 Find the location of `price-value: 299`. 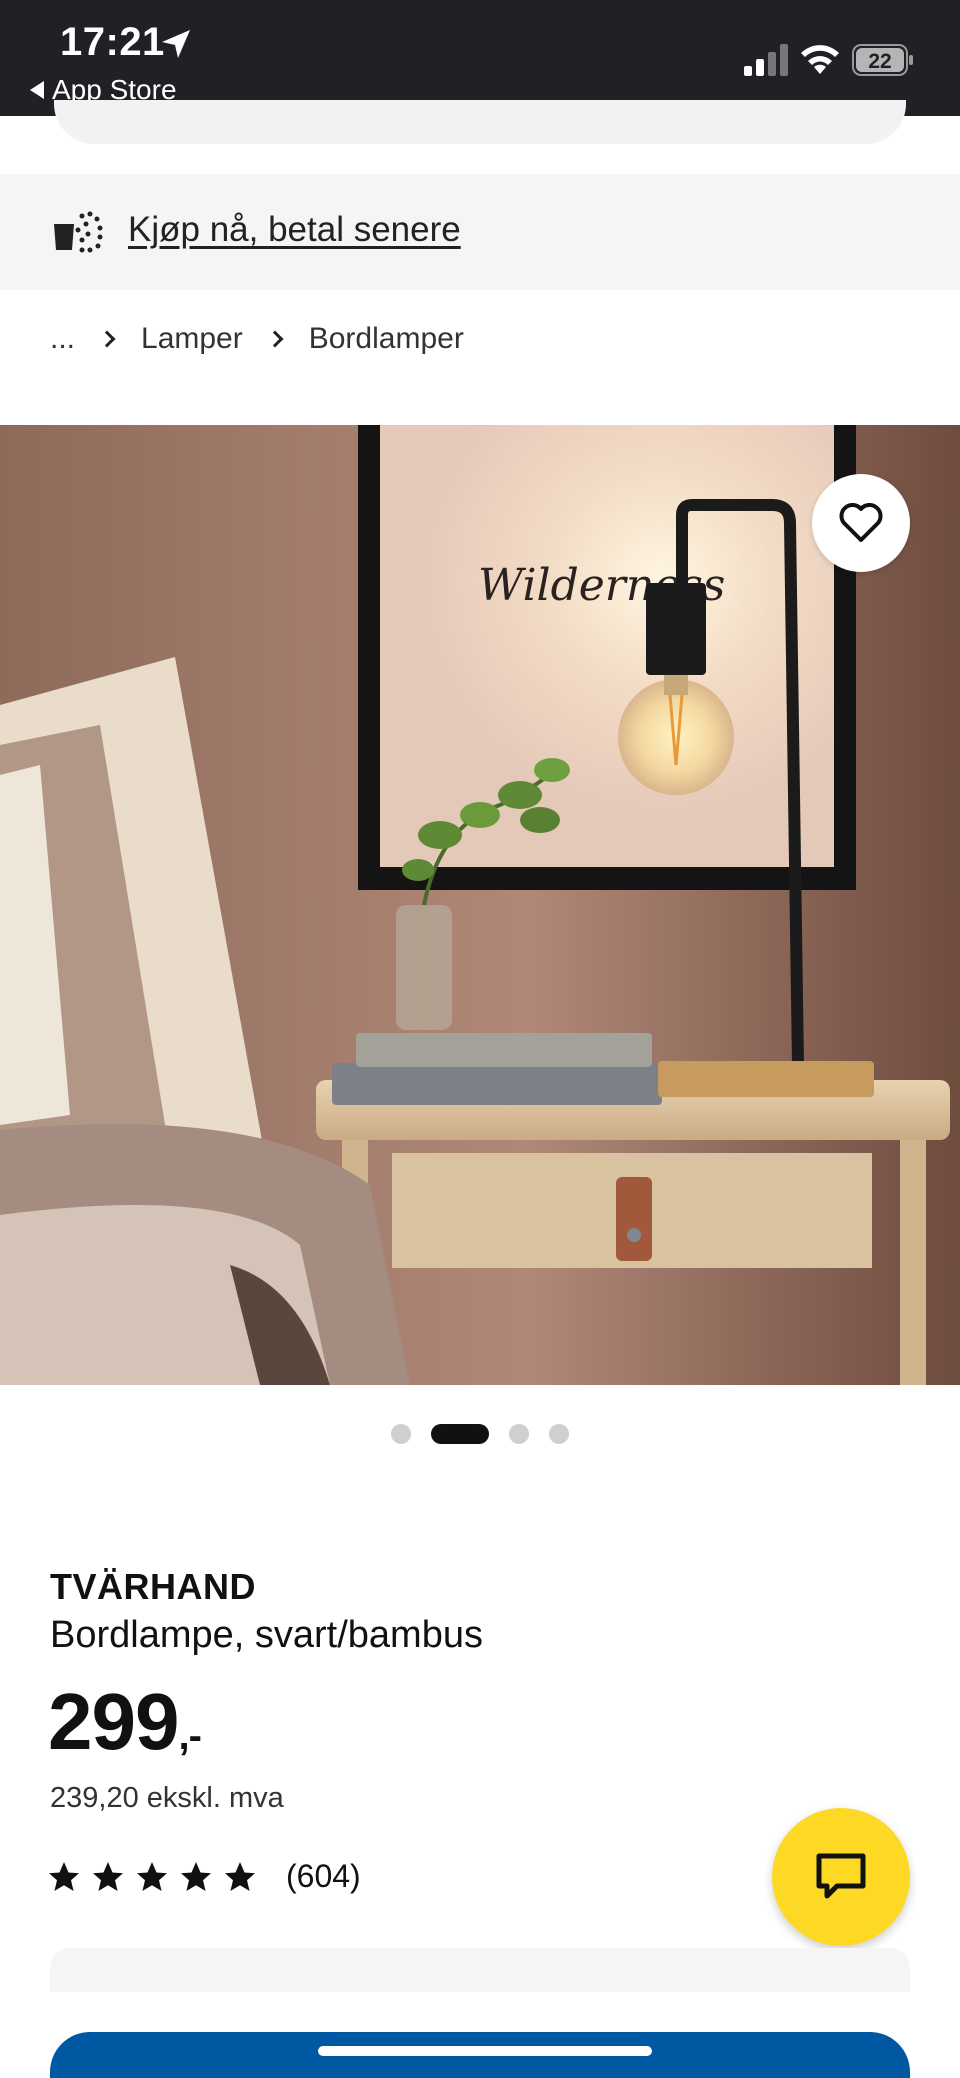

price-value: 299 is located at coordinates (113, 1721).